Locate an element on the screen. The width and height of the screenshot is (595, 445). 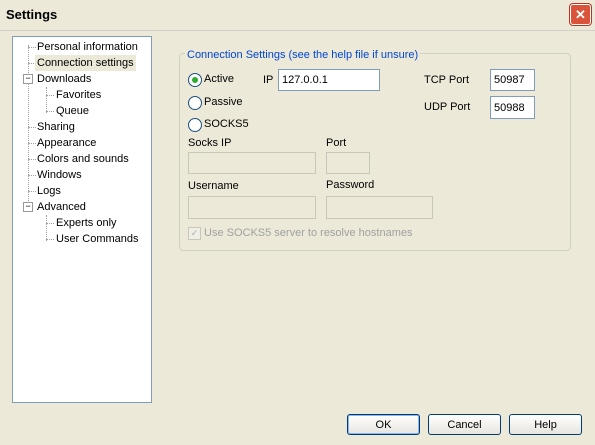
close-button: ✕ is located at coordinates (580, 14).